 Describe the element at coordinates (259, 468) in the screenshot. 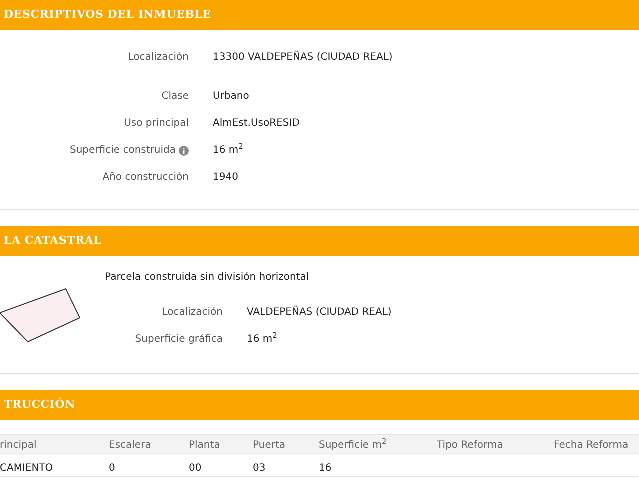

I see `table-cell: 03` at that location.